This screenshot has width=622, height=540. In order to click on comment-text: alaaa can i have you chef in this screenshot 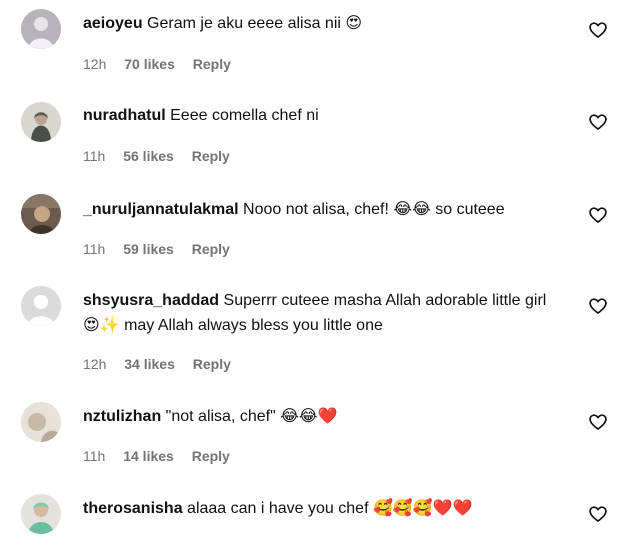, I will do `click(278, 508)`.